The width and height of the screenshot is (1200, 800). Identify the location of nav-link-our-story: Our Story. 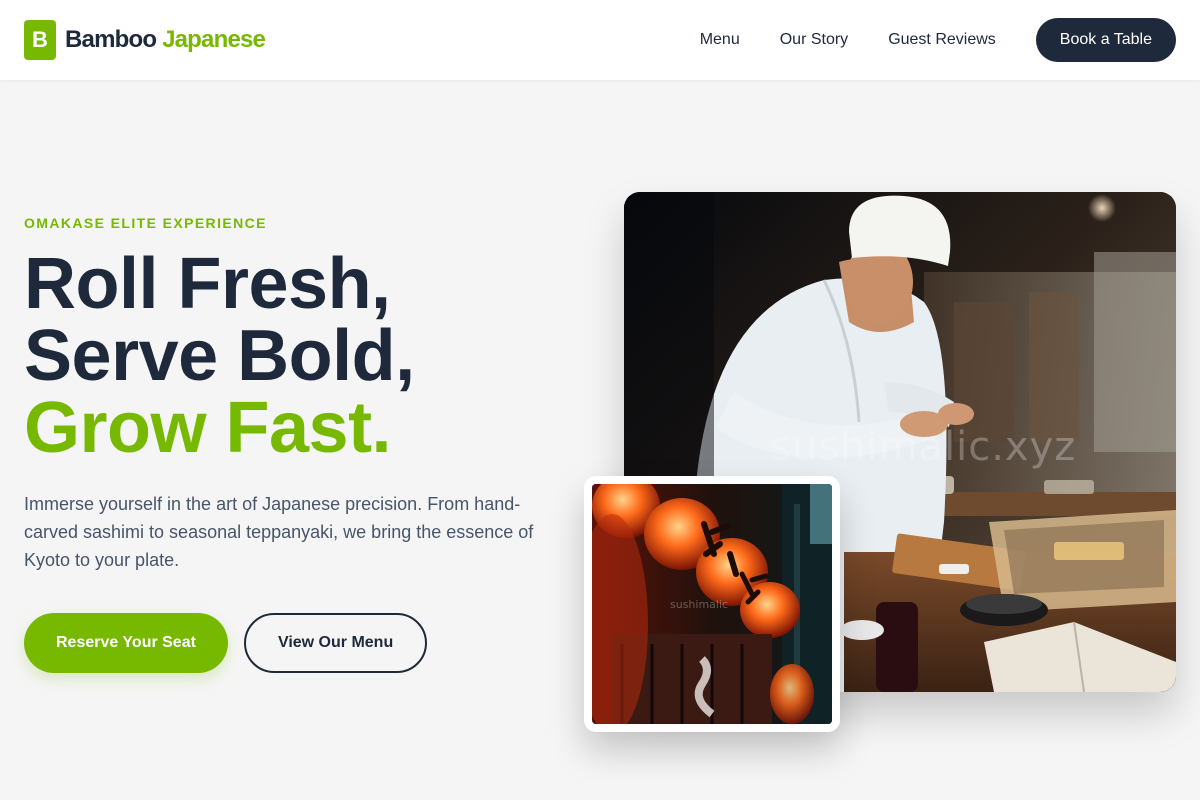
(814, 40).